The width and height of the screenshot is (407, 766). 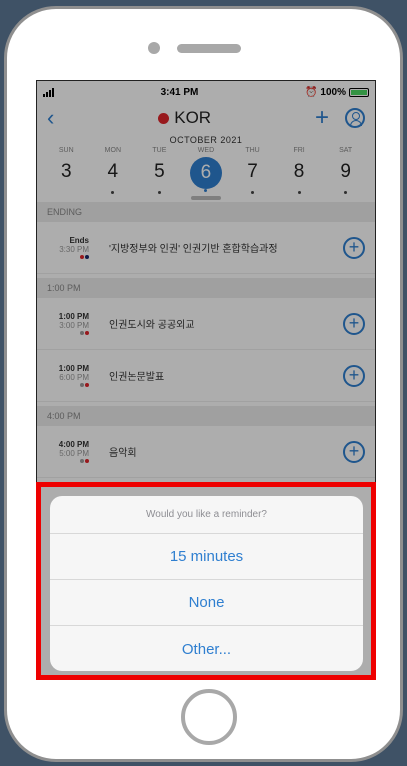 What do you see at coordinates (154, 48) in the screenshot?
I see `camera-dot` at bounding box center [154, 48].